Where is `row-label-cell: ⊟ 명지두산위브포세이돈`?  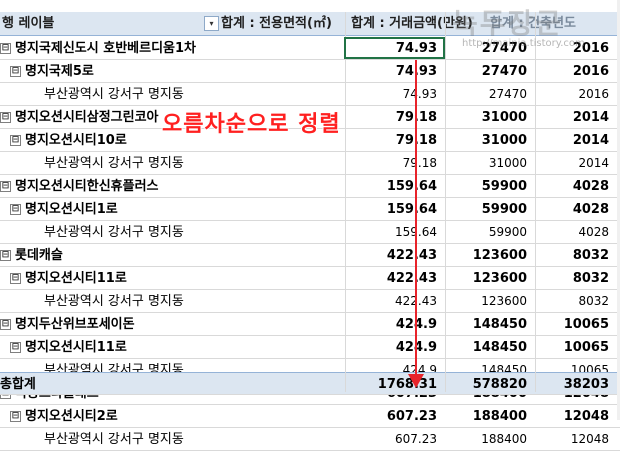
row-label-cell: ⊟ 명지두산위브포세이돈 is located at coordinates (172, 324).